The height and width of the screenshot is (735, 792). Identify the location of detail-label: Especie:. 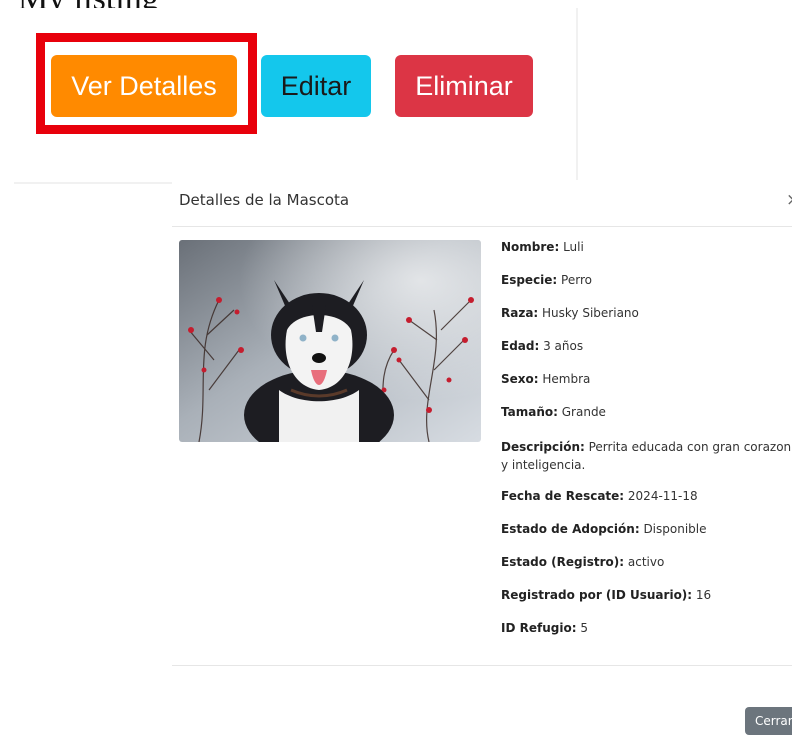
(529, 280).